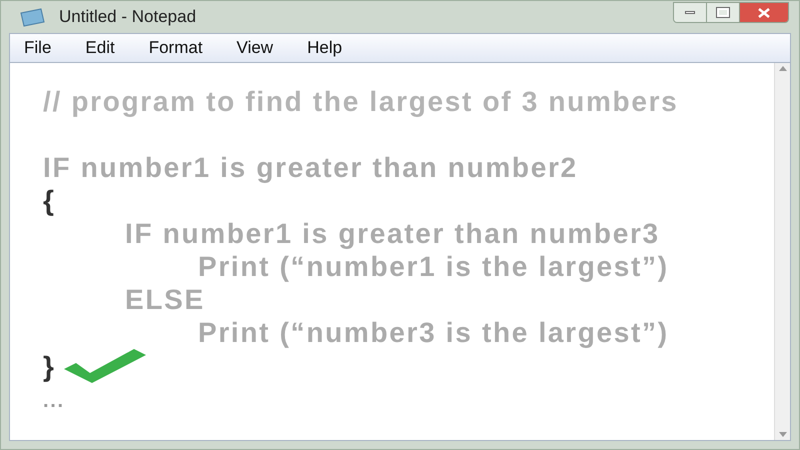 This screenshot has width=800, height=450. What do you see at coordinates (127, 17) in the screenshot?
I see `window-title: Untitled - Notepad` at bounding box center [127, 17].